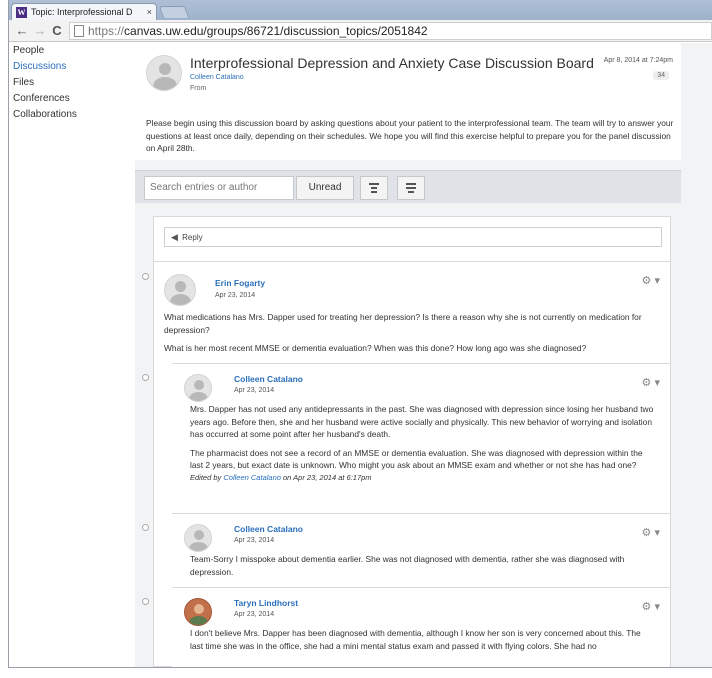 The width and height of the screenshot is (712, 678). I want to click on entry-author-link: Erin Fogarty, so click(240, 283).